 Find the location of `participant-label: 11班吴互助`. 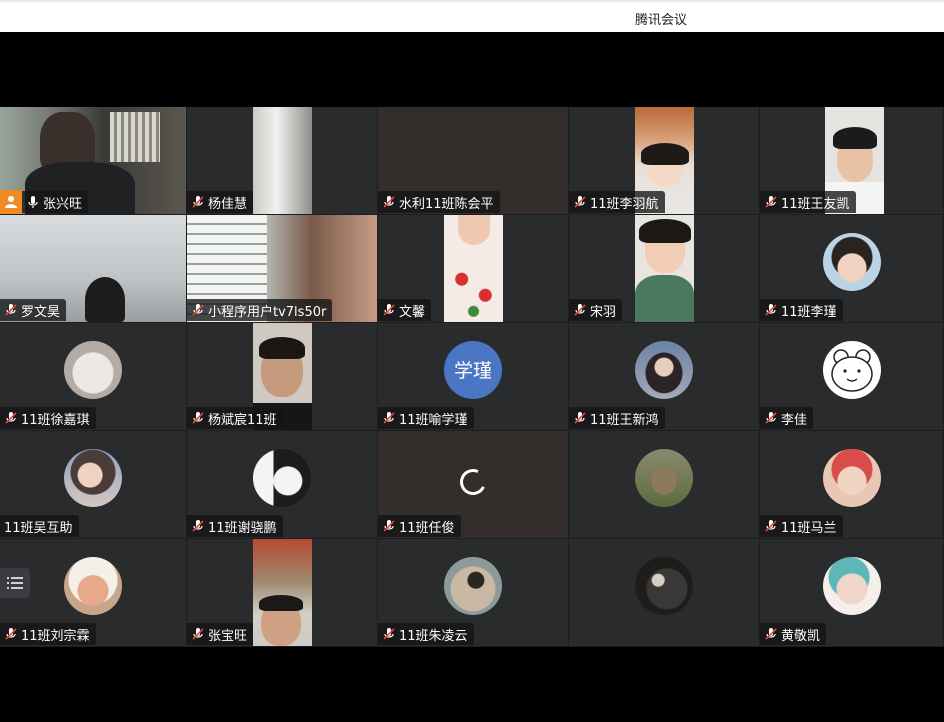

participant-label: 11班吴互助 is located at coordinates (39, 526).